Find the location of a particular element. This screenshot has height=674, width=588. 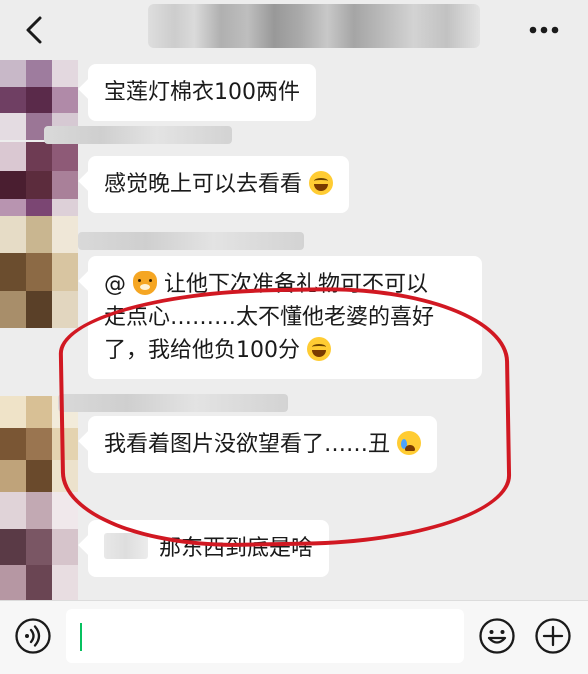

message-input is located at coordinates (265, 636).